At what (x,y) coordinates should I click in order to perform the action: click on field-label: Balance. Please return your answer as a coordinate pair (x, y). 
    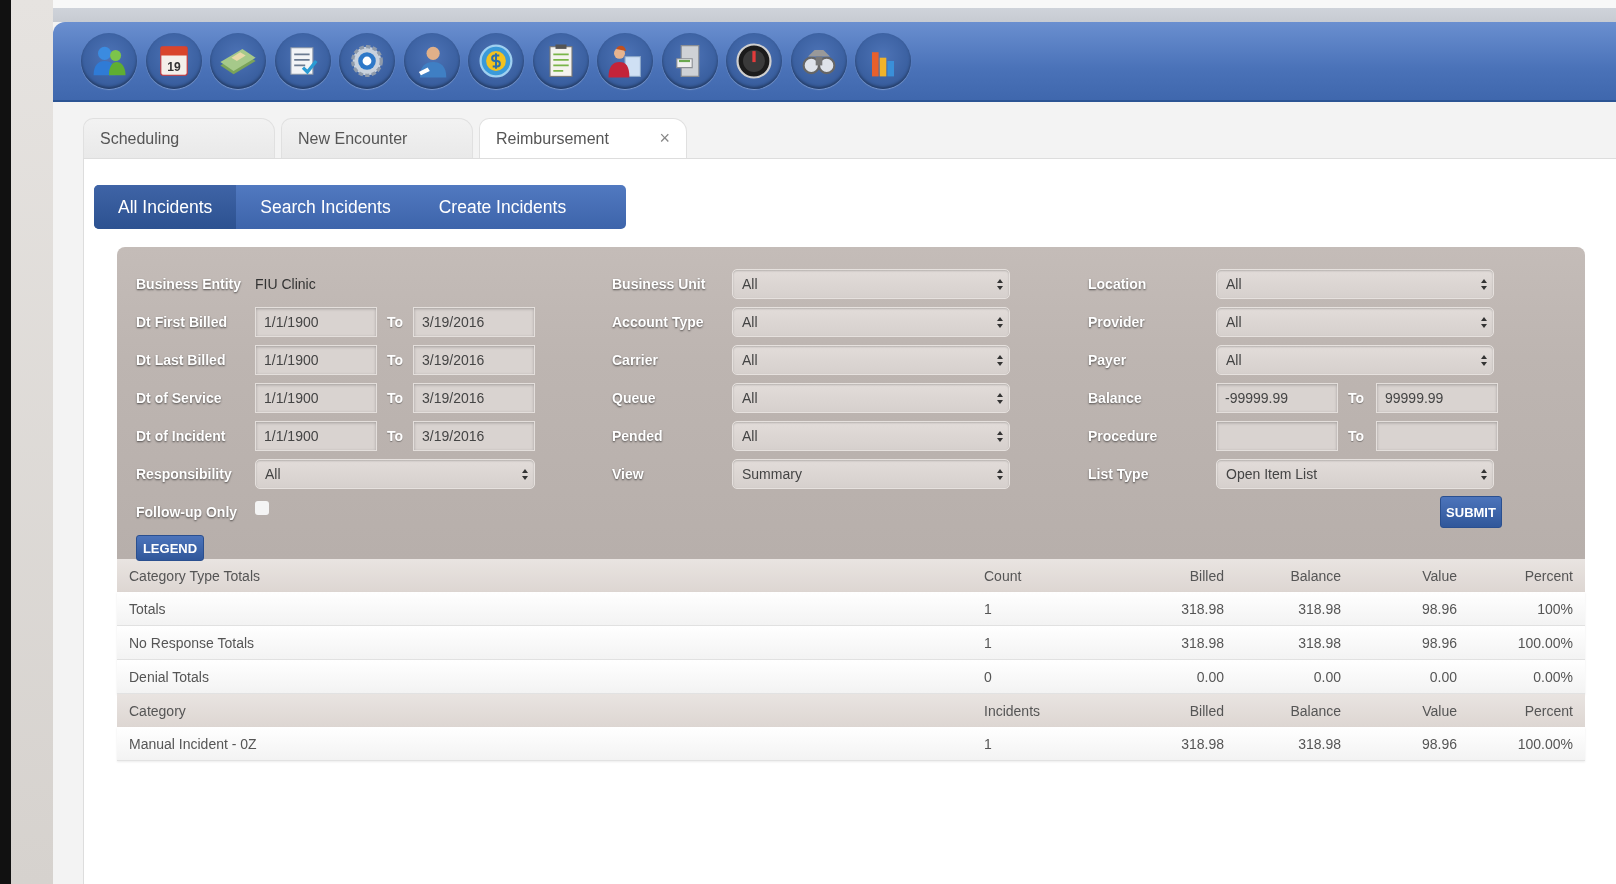
    Looking at the image, I should click on (1115, 398).